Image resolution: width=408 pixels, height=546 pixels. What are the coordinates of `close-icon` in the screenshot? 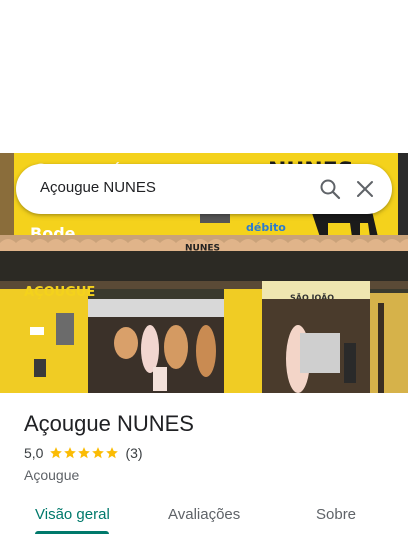 It's located at (365, 189).